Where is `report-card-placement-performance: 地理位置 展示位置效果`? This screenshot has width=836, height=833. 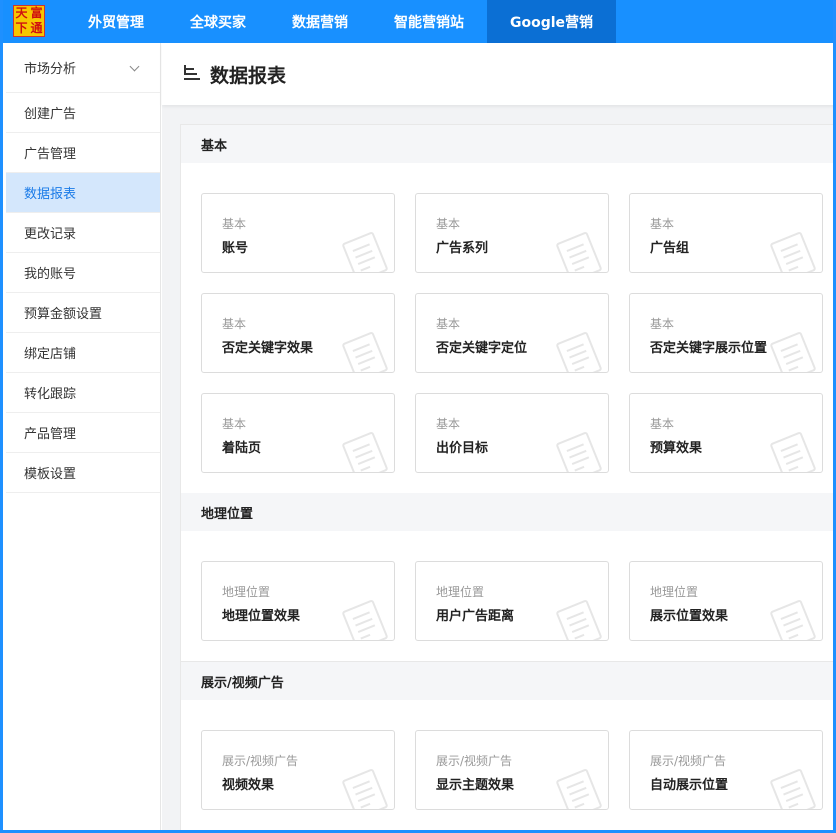 report-card-placement-performance: 地理位置 展示位置效果 is located at coordinates (726, 601).